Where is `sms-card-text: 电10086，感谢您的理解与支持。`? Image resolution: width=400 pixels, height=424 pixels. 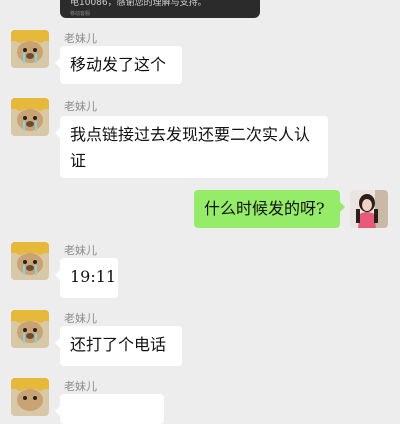 sms-card-text: 电10086，感谢您的理解与支持。 is located at coordinates (138, 4).